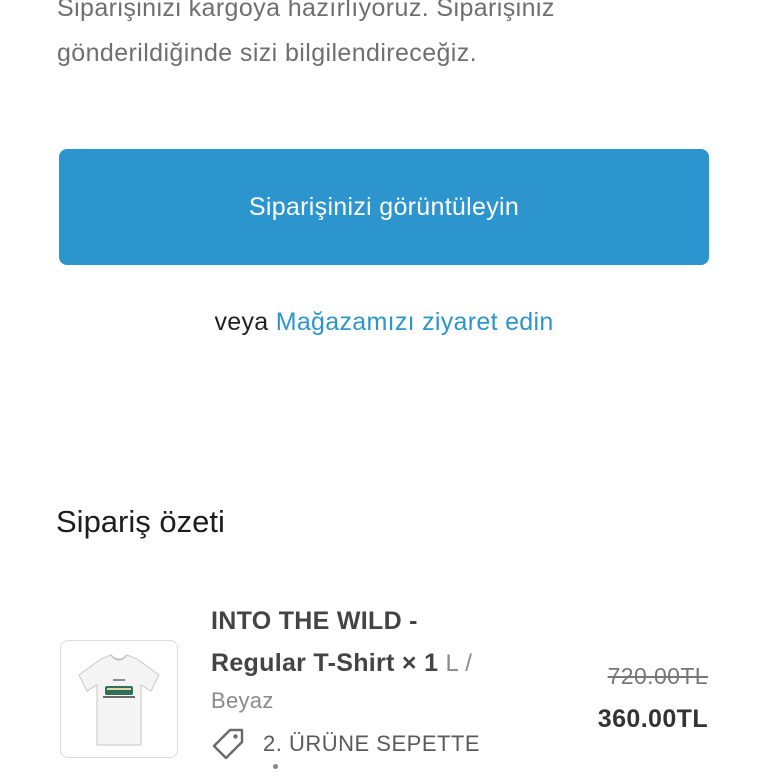  What do you see at coordinates (242, 700) in the screenshot?
I see `product-variant-color: Beyaz` at bounding box center [242, 700].